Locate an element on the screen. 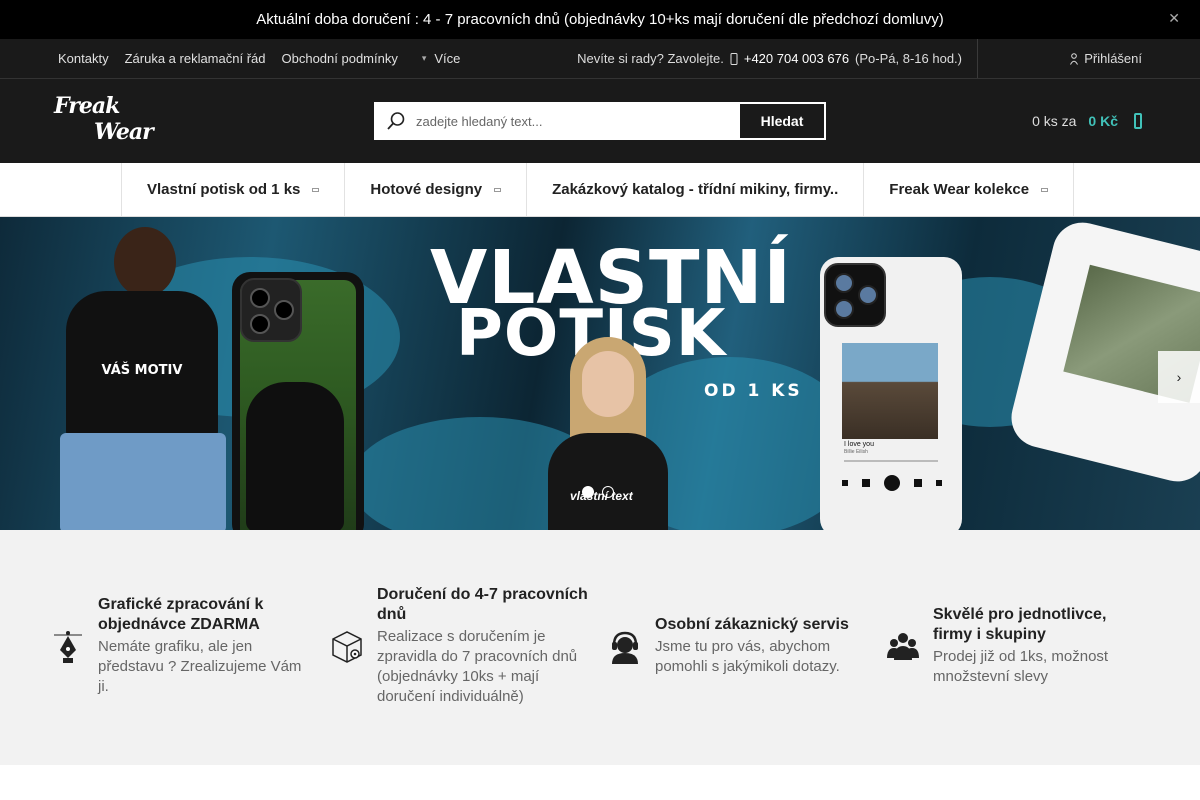 The height and width of the screenshot is (800, 1200). site-header: Freak Wear Hledat 0 ks za 0 Kč is located at coordinates (600, 121).